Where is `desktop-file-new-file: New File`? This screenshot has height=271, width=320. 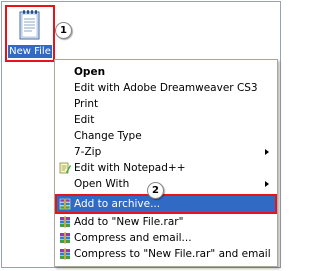 desktop-file-new-file: New File is located at coordinates (30, 33).